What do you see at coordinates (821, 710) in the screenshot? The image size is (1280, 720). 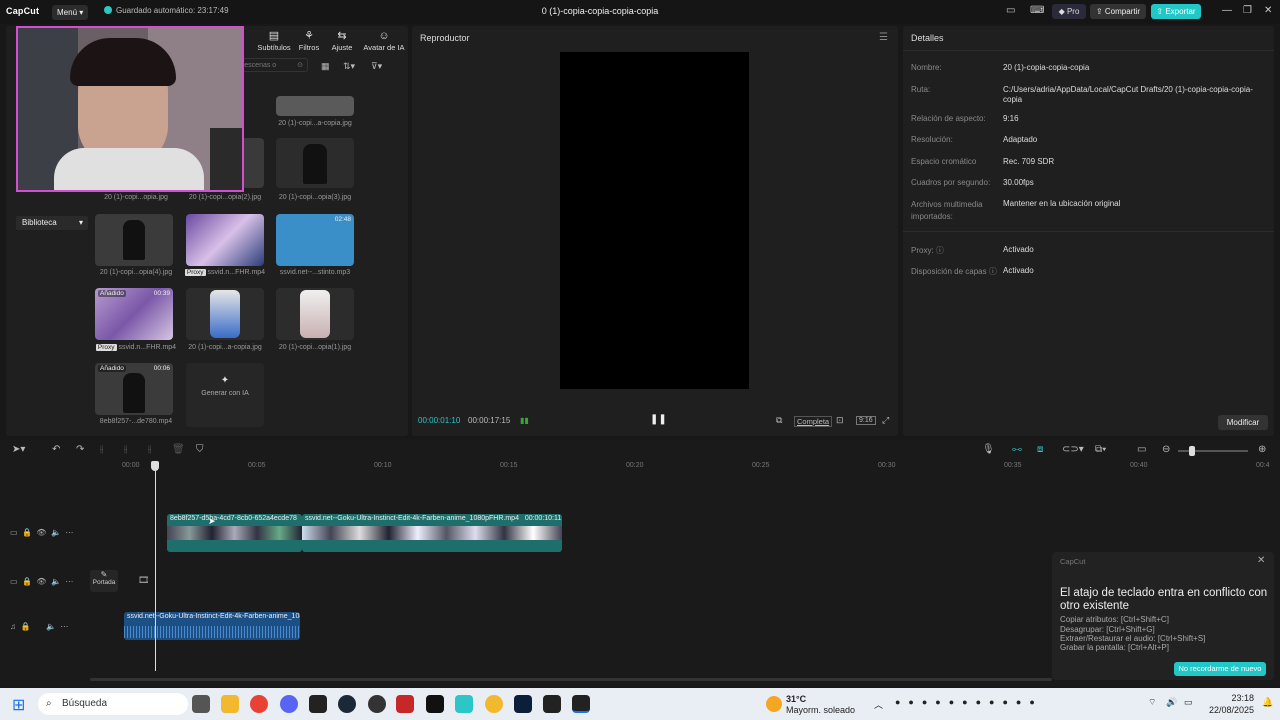 I see `weather-desc: Mayorm. soleado` at bounding box center [821, 710].